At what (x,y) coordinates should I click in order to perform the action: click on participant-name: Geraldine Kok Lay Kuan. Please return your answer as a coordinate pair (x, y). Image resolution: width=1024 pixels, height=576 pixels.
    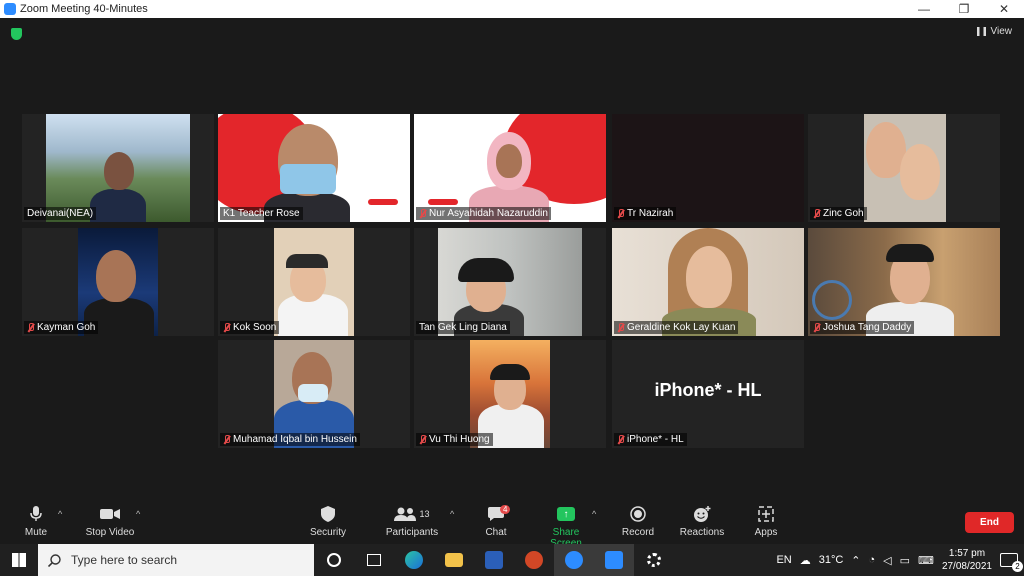
    Looking at the image, I should click on (676, 327).